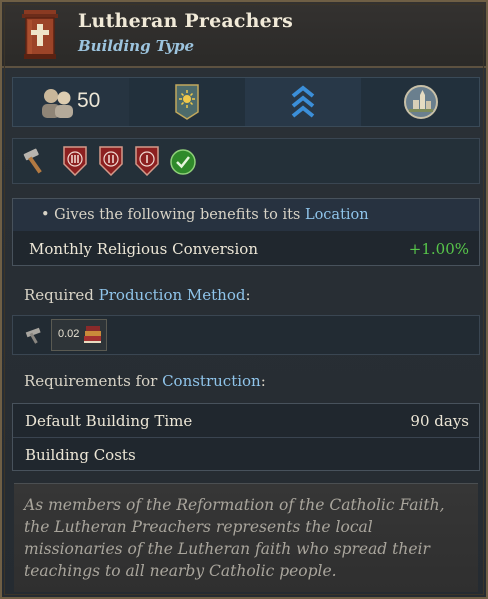 The image size is (488, 599). I want to click on rank-chevrons-icon, so click(303, 101).